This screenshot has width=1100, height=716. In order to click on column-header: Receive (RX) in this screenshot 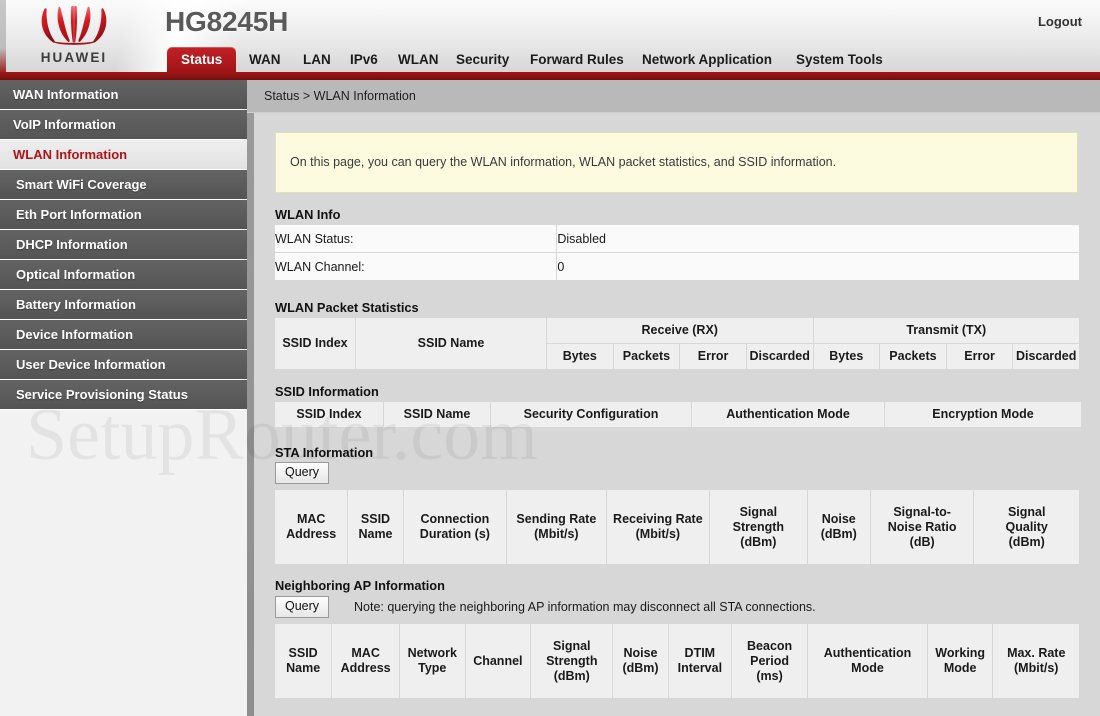, I will do `click(680, 330)`.